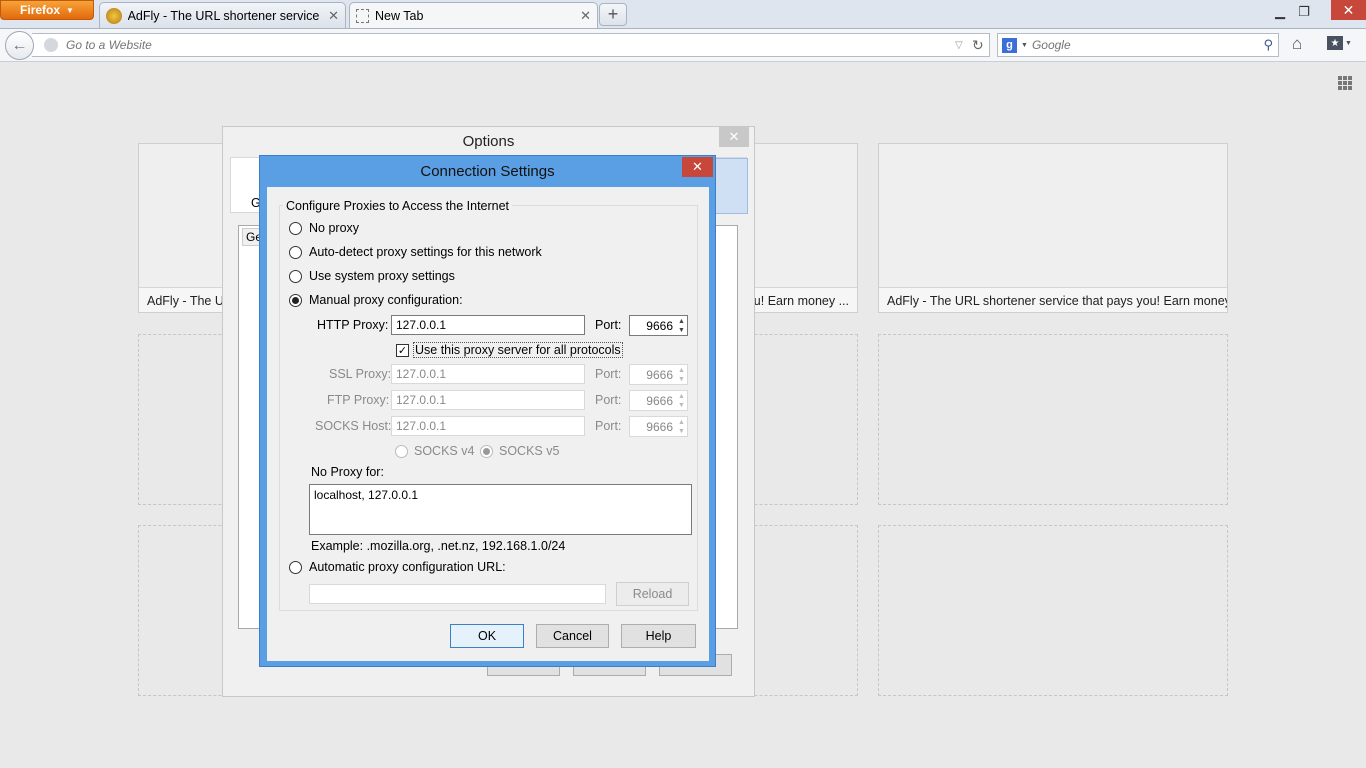 Image resolution: width=1366 pixels, height=768 pixels. Describe the element at coordinates (19, 45) in the screenshot. I see `back-button: ←` at that location.